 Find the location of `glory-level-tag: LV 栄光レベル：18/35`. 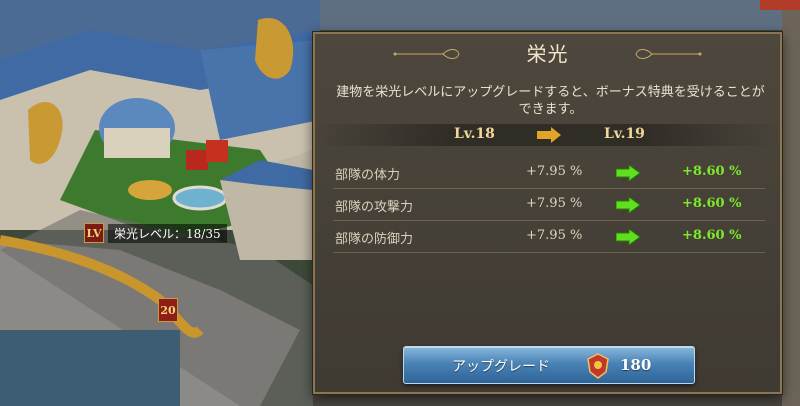

glory-level-tag: LV 栄光レベル：18/35 is located at coordinates (155, 233).